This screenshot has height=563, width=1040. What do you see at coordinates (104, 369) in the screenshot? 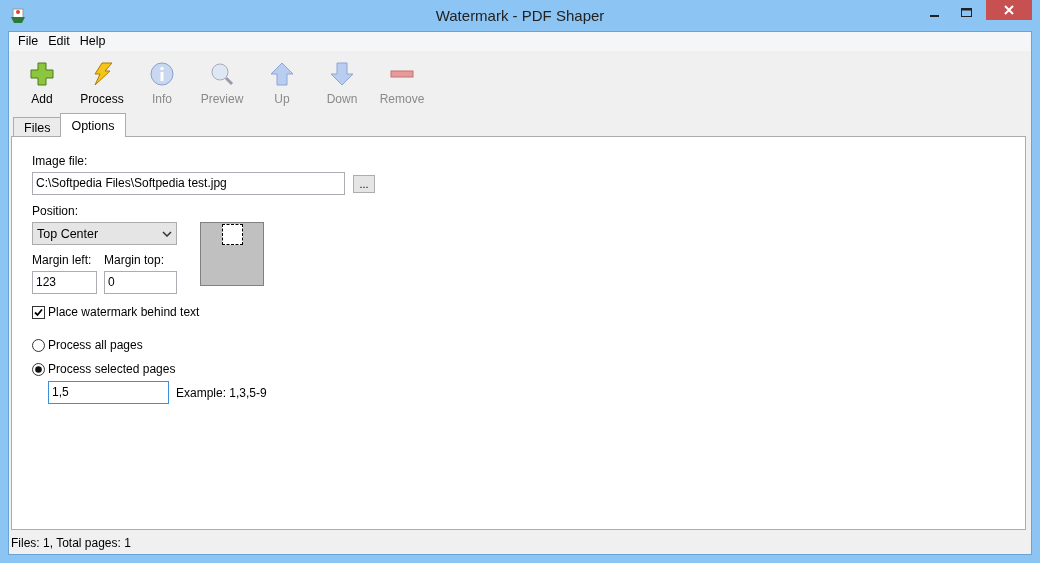
I see `radio-button: Process selected pages` at bounding box center [104, 369].